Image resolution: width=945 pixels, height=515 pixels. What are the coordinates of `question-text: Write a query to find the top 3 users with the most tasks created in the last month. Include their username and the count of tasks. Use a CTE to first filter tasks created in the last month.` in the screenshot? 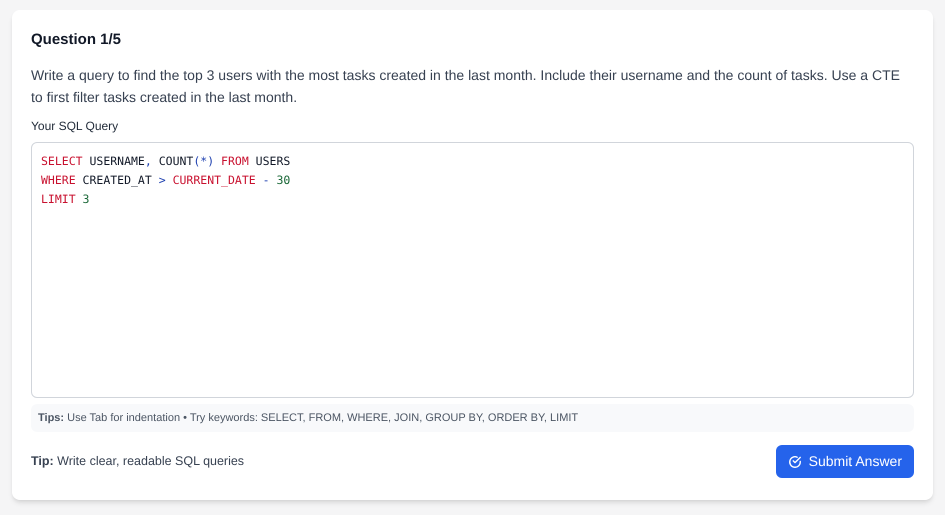 It's located at (466, 86).